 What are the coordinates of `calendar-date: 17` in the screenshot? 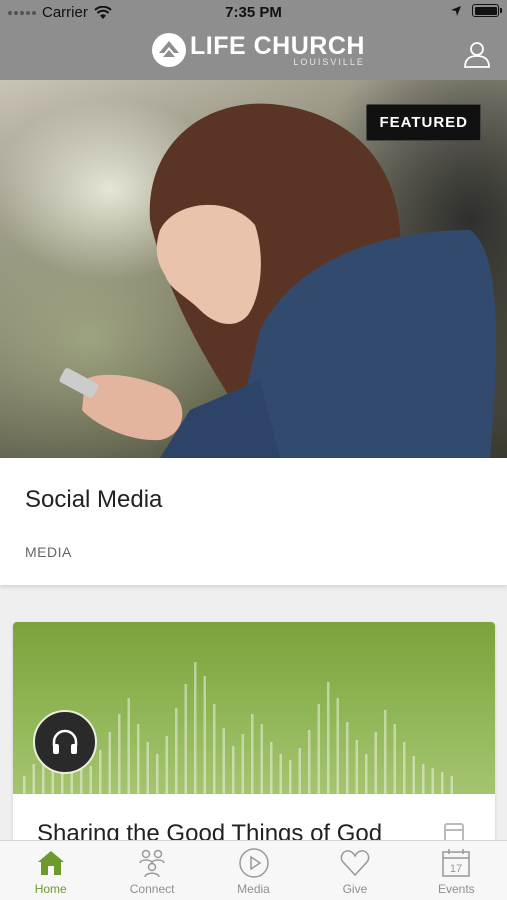 It's located at (456, 869).